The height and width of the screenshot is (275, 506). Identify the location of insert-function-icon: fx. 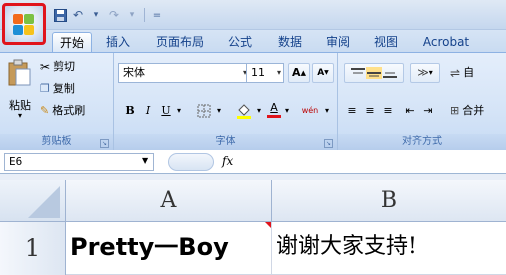
(227, 161).